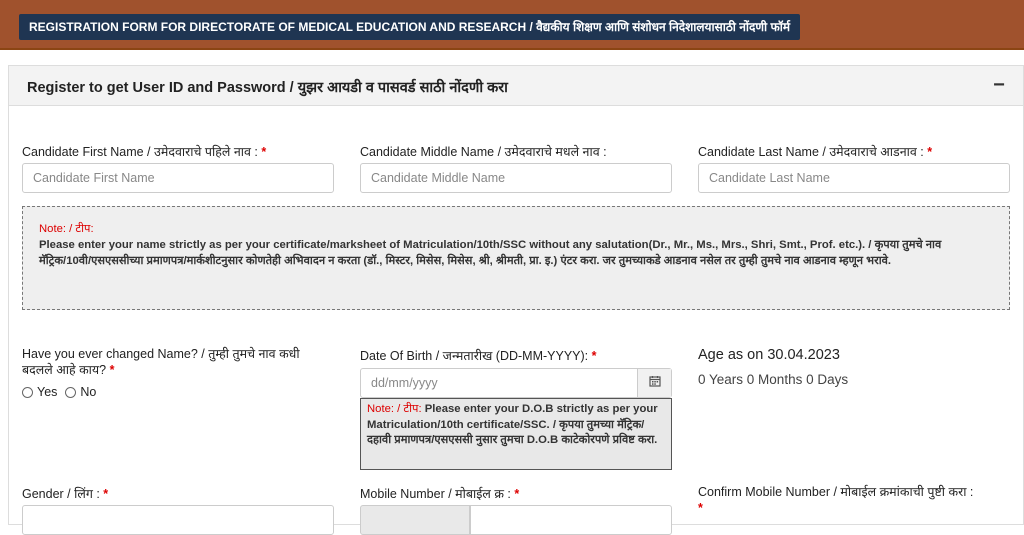 Image resolution: width=1024 pixels, height=535 pixels. What do you see at coordinates (773, 379) in the screenshot?
I see `age-value: 0 Years 0 Months 0 Days` at bounding box center [773, 379].